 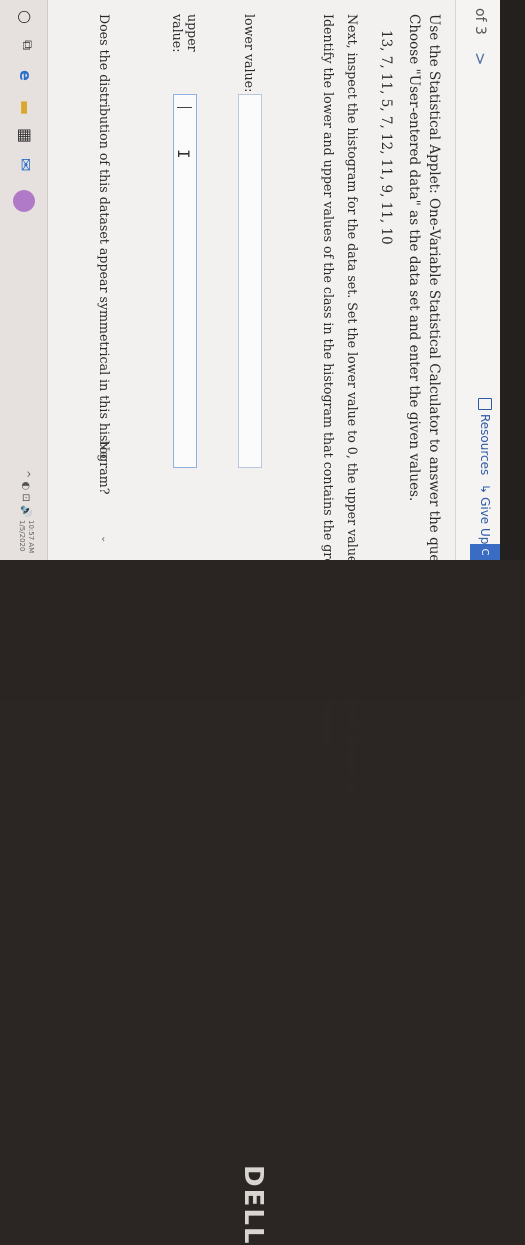 What do you see at coordinates (386, 137) in the screenshot?
I see `data-values: 13, 7, 11, 5, 7, 12, 11, 9, 11, 10` at bounding box center [386, 137].